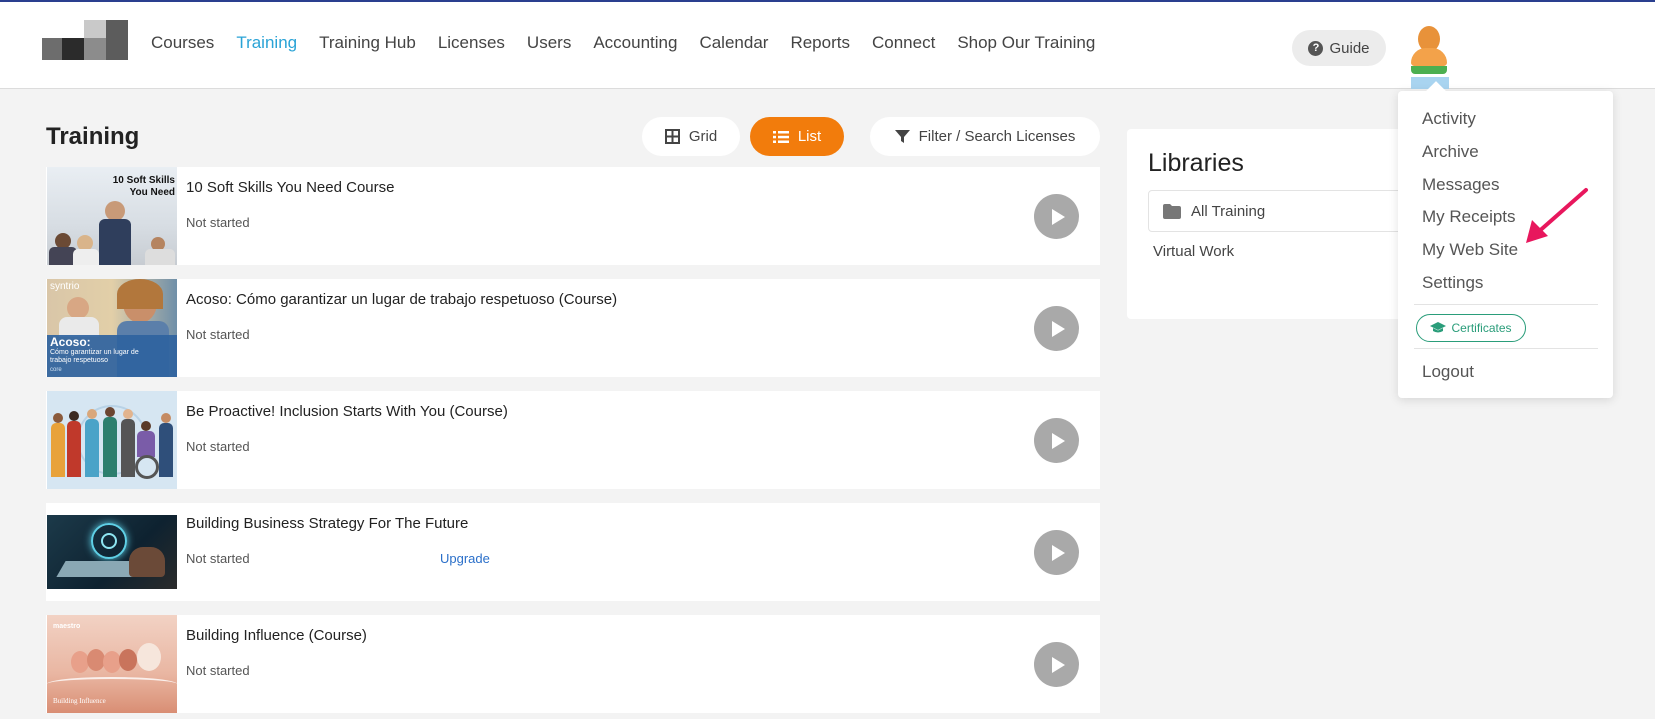 This screenshot has height=719, width=1655. I want to click on menu-item-activity: Activity, so click(1449, 119).